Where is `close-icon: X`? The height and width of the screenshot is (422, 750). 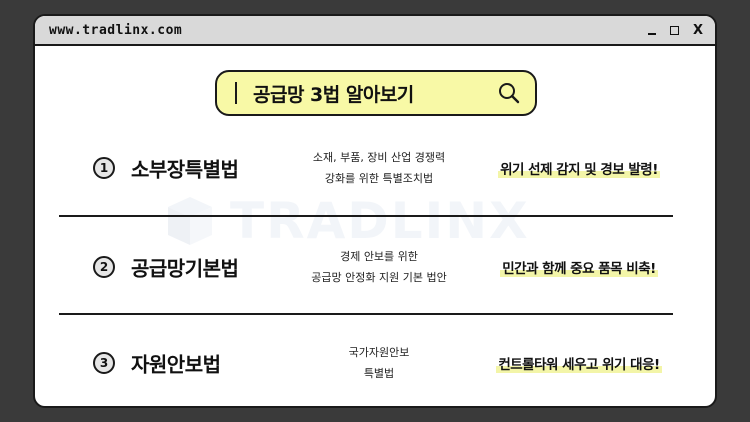
close-icon: X is located at coordinates (698, 30).